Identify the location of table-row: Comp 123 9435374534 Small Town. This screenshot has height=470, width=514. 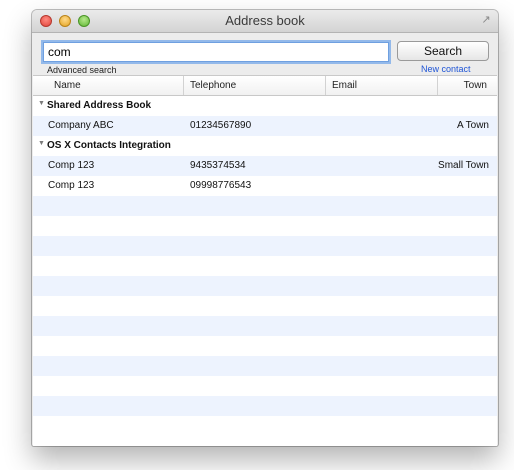
(265, 166).